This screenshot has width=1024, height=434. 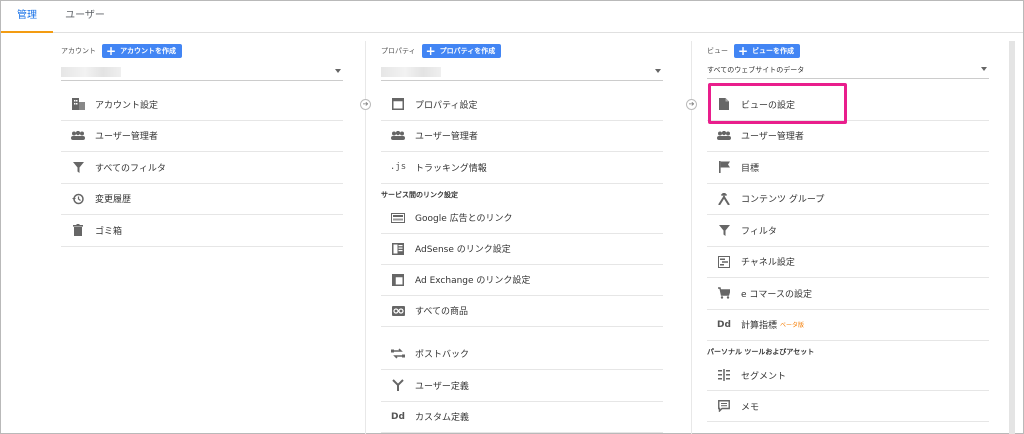 I want to click on highlight-box, so click(x=777, y=103).